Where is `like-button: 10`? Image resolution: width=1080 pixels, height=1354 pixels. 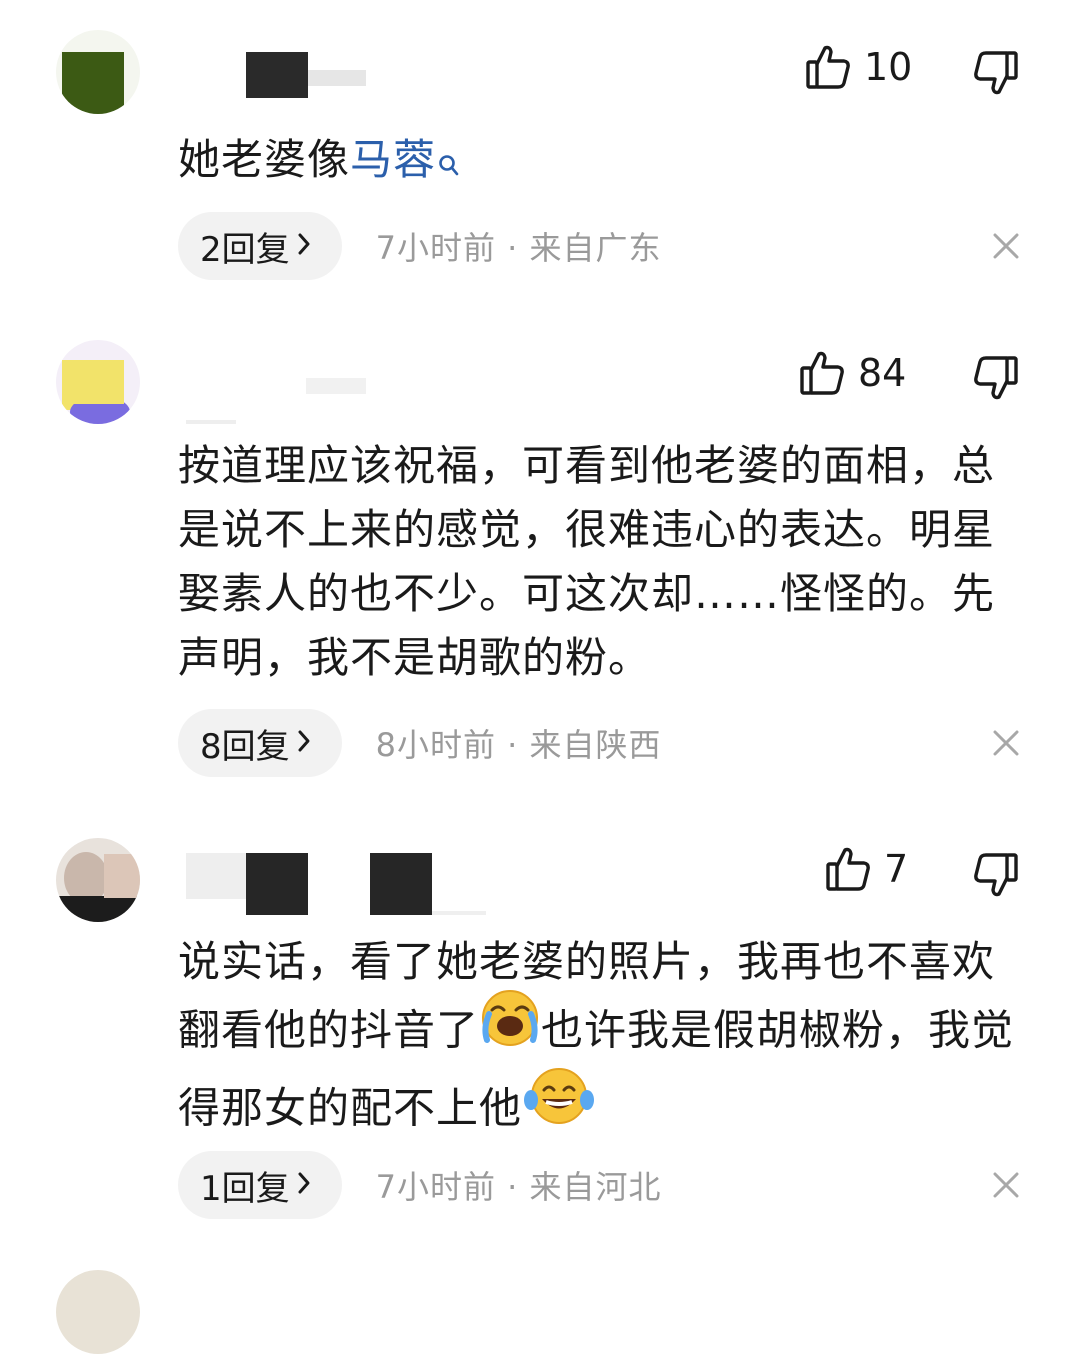
like-button: 10 is located at coordinates (859, 67).